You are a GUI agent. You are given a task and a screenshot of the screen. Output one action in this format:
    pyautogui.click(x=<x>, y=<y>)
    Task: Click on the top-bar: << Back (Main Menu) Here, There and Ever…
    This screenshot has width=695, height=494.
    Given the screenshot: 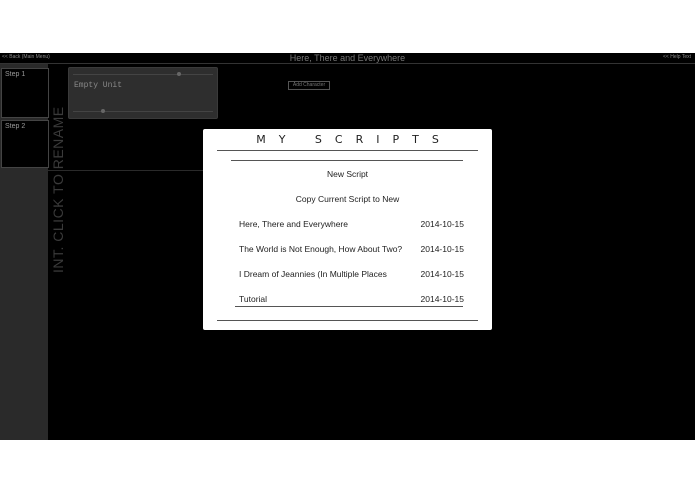 What is the action you would take?
    pyautogui.click(x=347, y=58)
    